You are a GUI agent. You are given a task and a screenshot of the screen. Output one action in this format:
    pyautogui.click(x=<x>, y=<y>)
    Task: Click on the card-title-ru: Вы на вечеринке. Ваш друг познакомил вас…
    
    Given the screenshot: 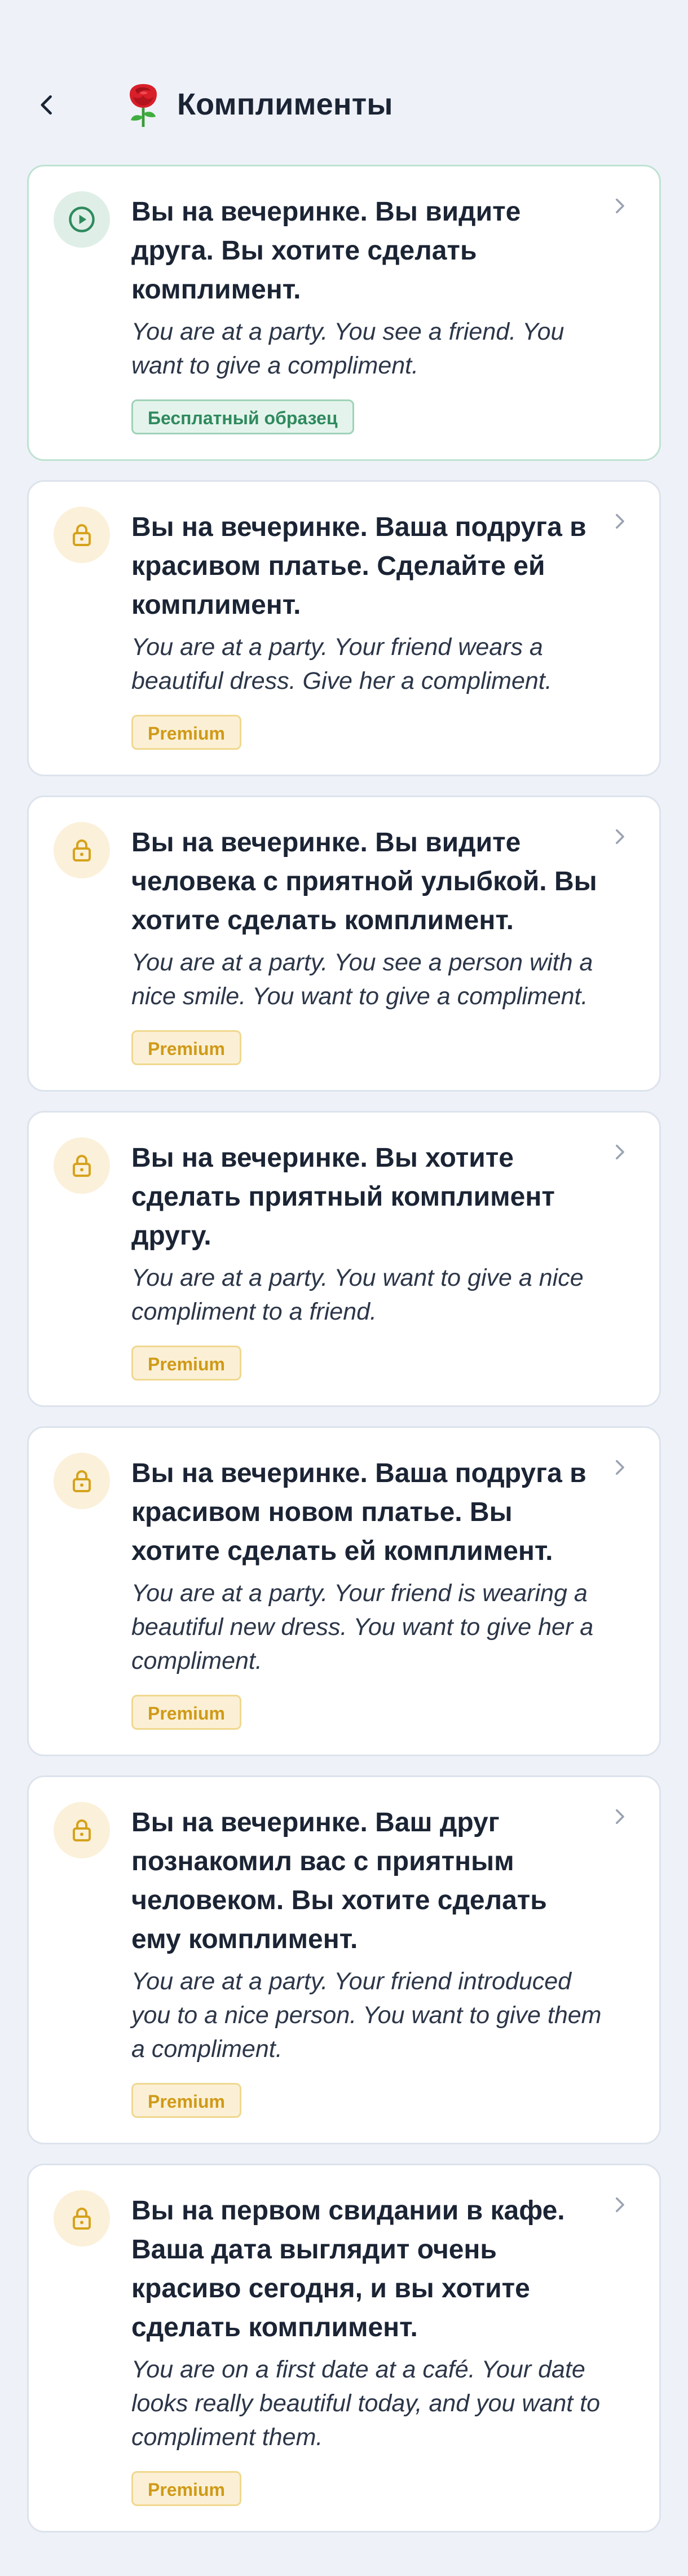 What is the action you would take?
    pyautogui.click(x=339, y=1881)
    